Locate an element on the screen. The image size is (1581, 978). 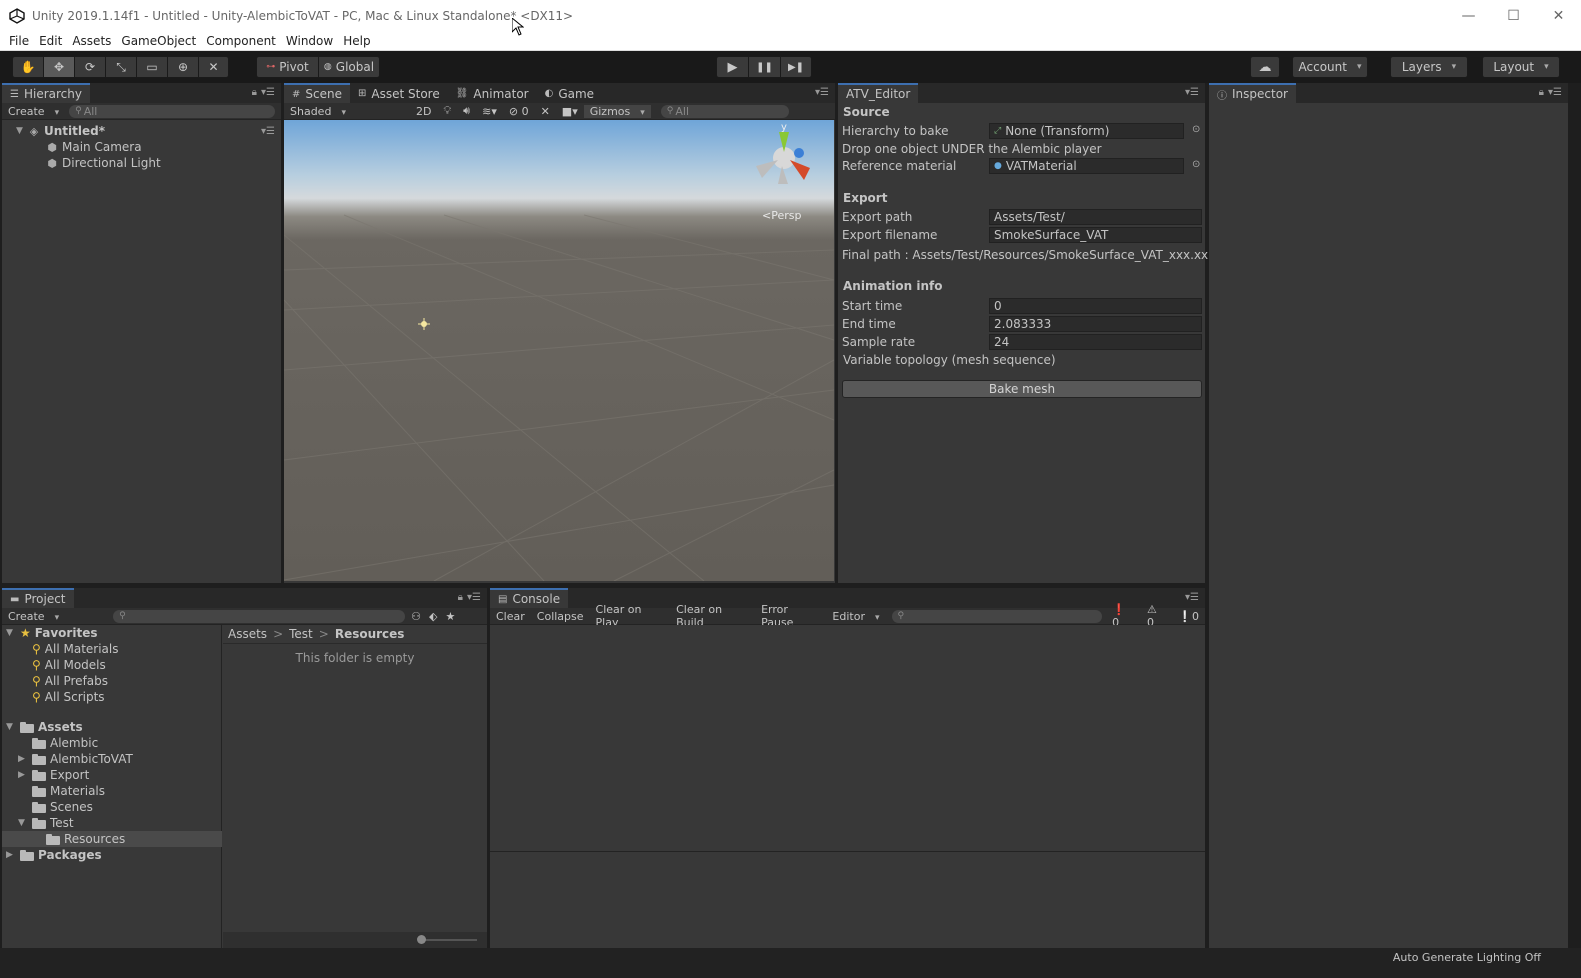
scene-menu-icon: ▾☰ is located at coordinates (268, 131).